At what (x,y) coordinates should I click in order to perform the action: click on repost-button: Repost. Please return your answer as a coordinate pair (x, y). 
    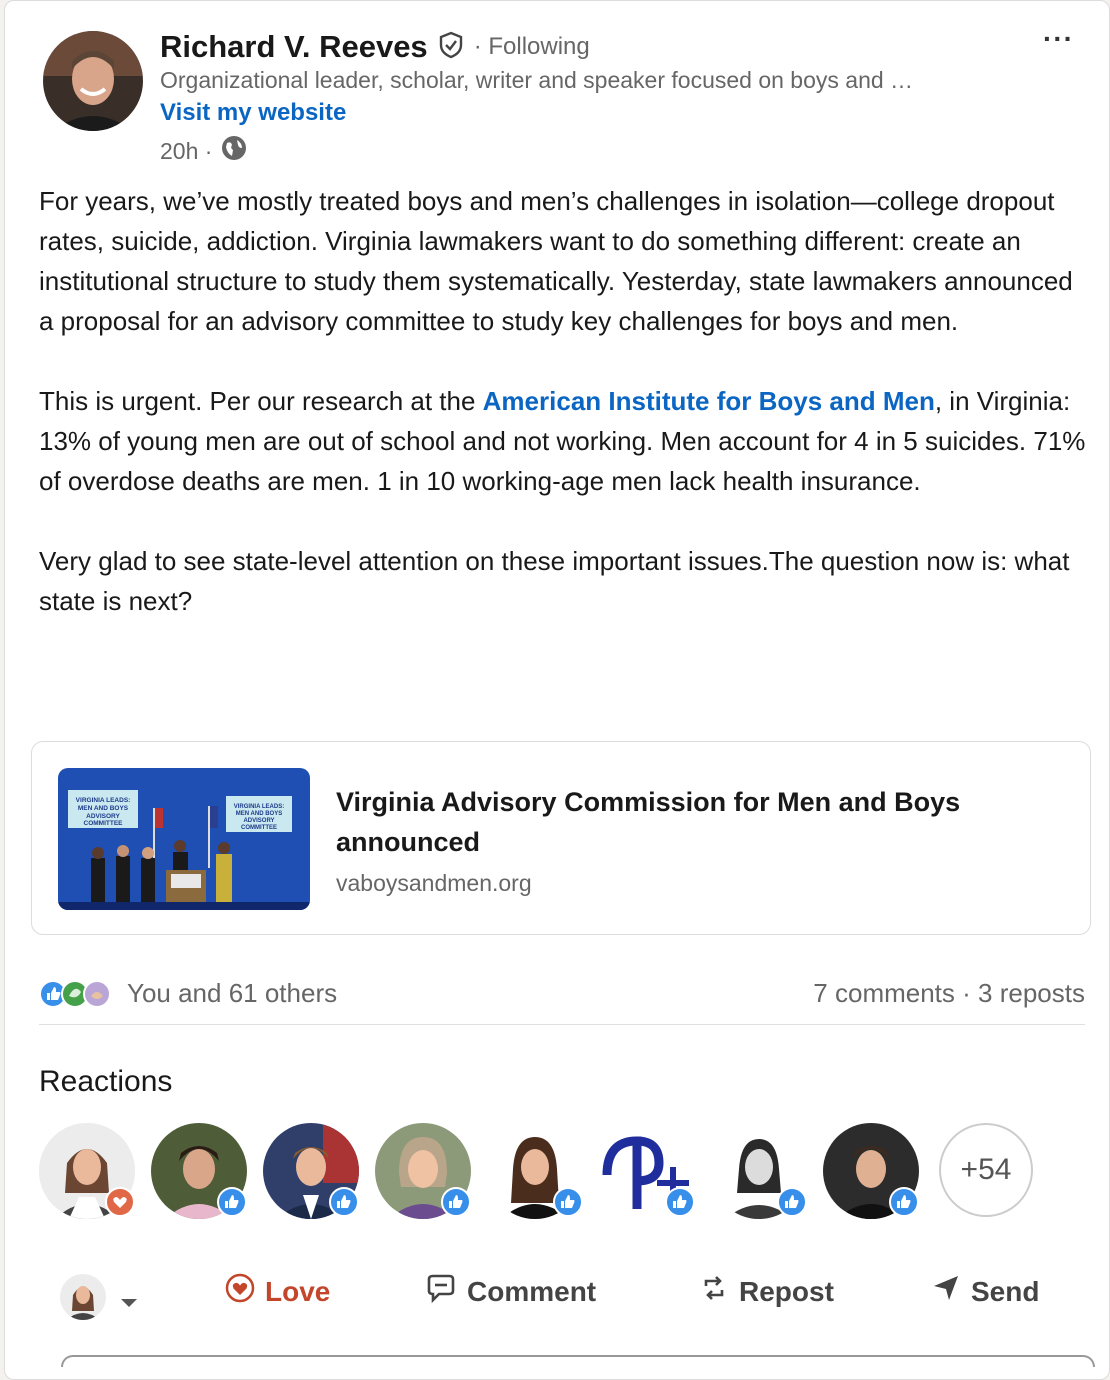
    Looking at the image, I should click on (766, 1291).